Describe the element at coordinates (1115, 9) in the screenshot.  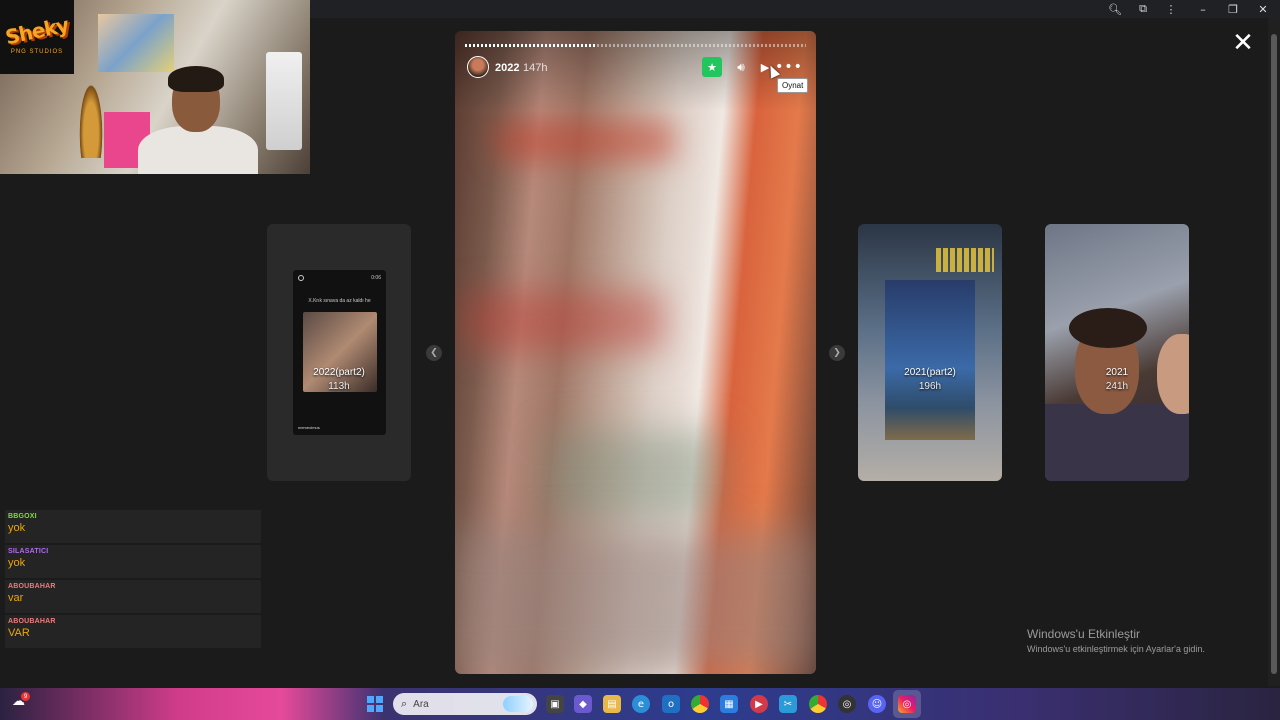
I see `zoom-icon: 🔍︎` at that location.